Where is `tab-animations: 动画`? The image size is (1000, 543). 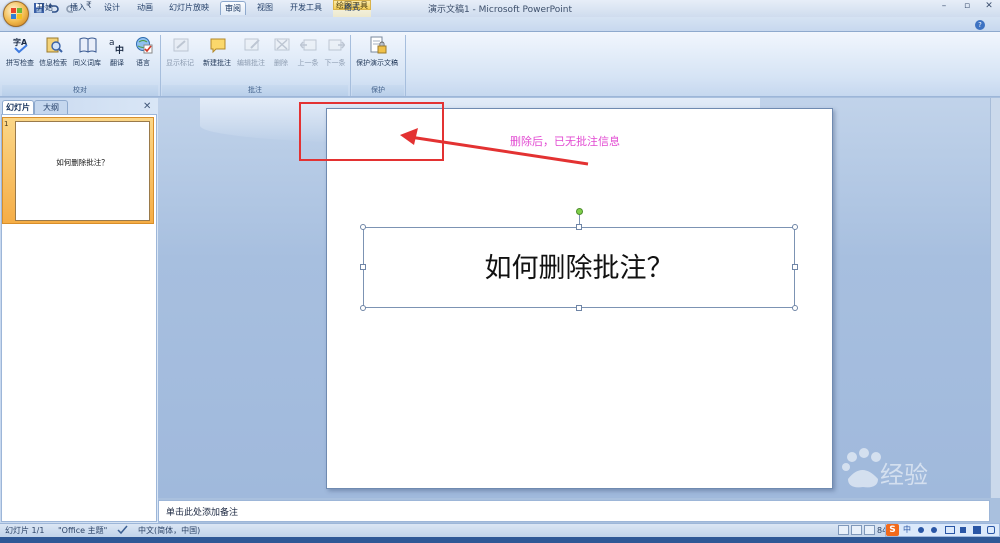 tab-animations: 动画 is located at coordinates (145, 8).